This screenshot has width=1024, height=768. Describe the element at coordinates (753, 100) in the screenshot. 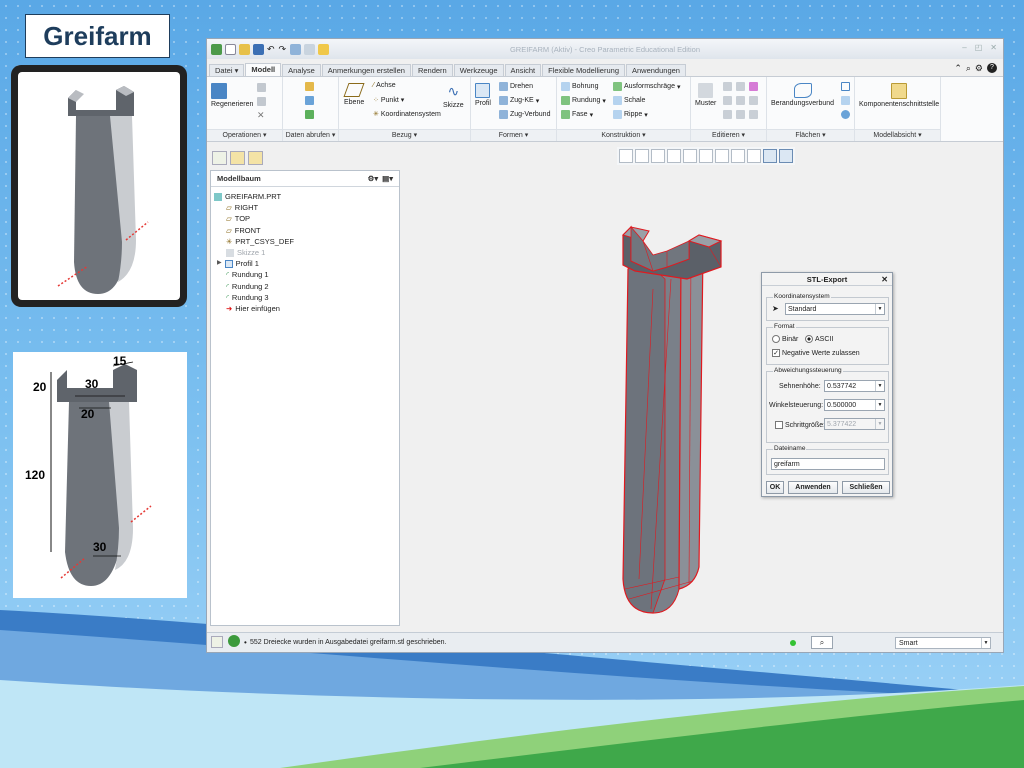

I see `intersect-icon` at that location.